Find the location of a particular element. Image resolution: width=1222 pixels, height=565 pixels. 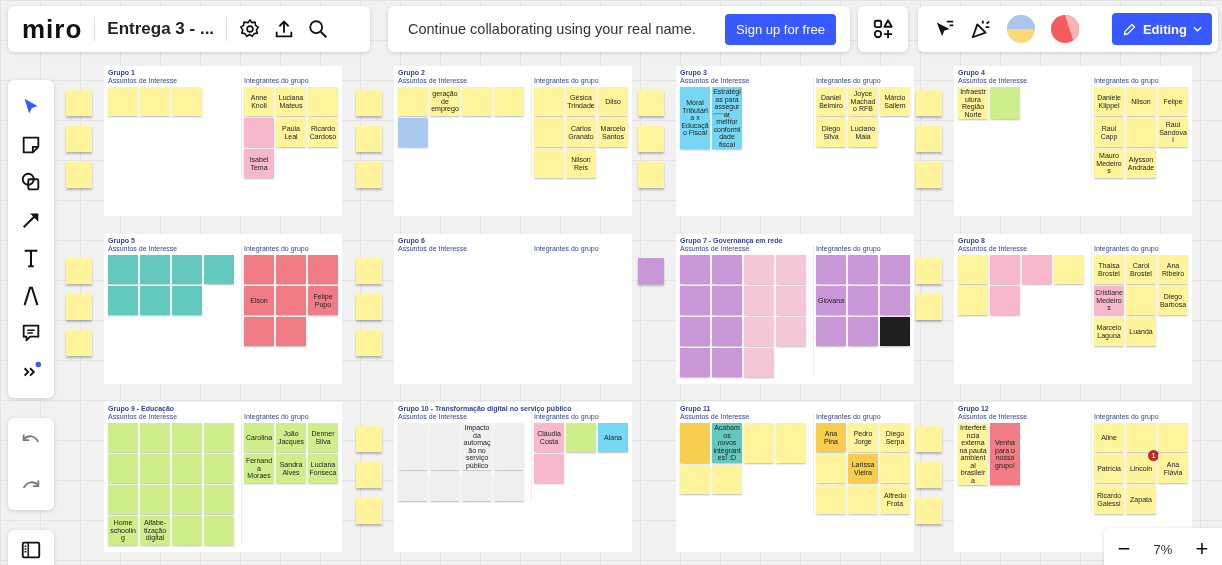

banner-message: Continue collaborating using your real name. is located at coordinates (552, 29).